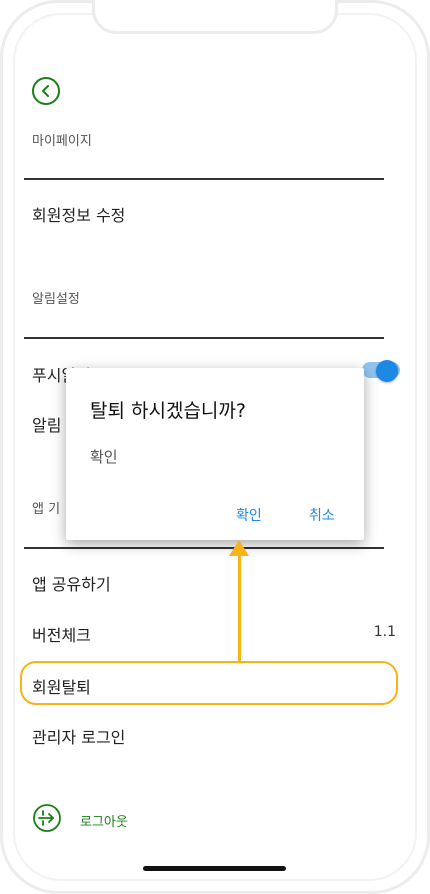 This screenshot has height=894, width=430. I want to click on annotation-arrow-line, so click(239, 608).